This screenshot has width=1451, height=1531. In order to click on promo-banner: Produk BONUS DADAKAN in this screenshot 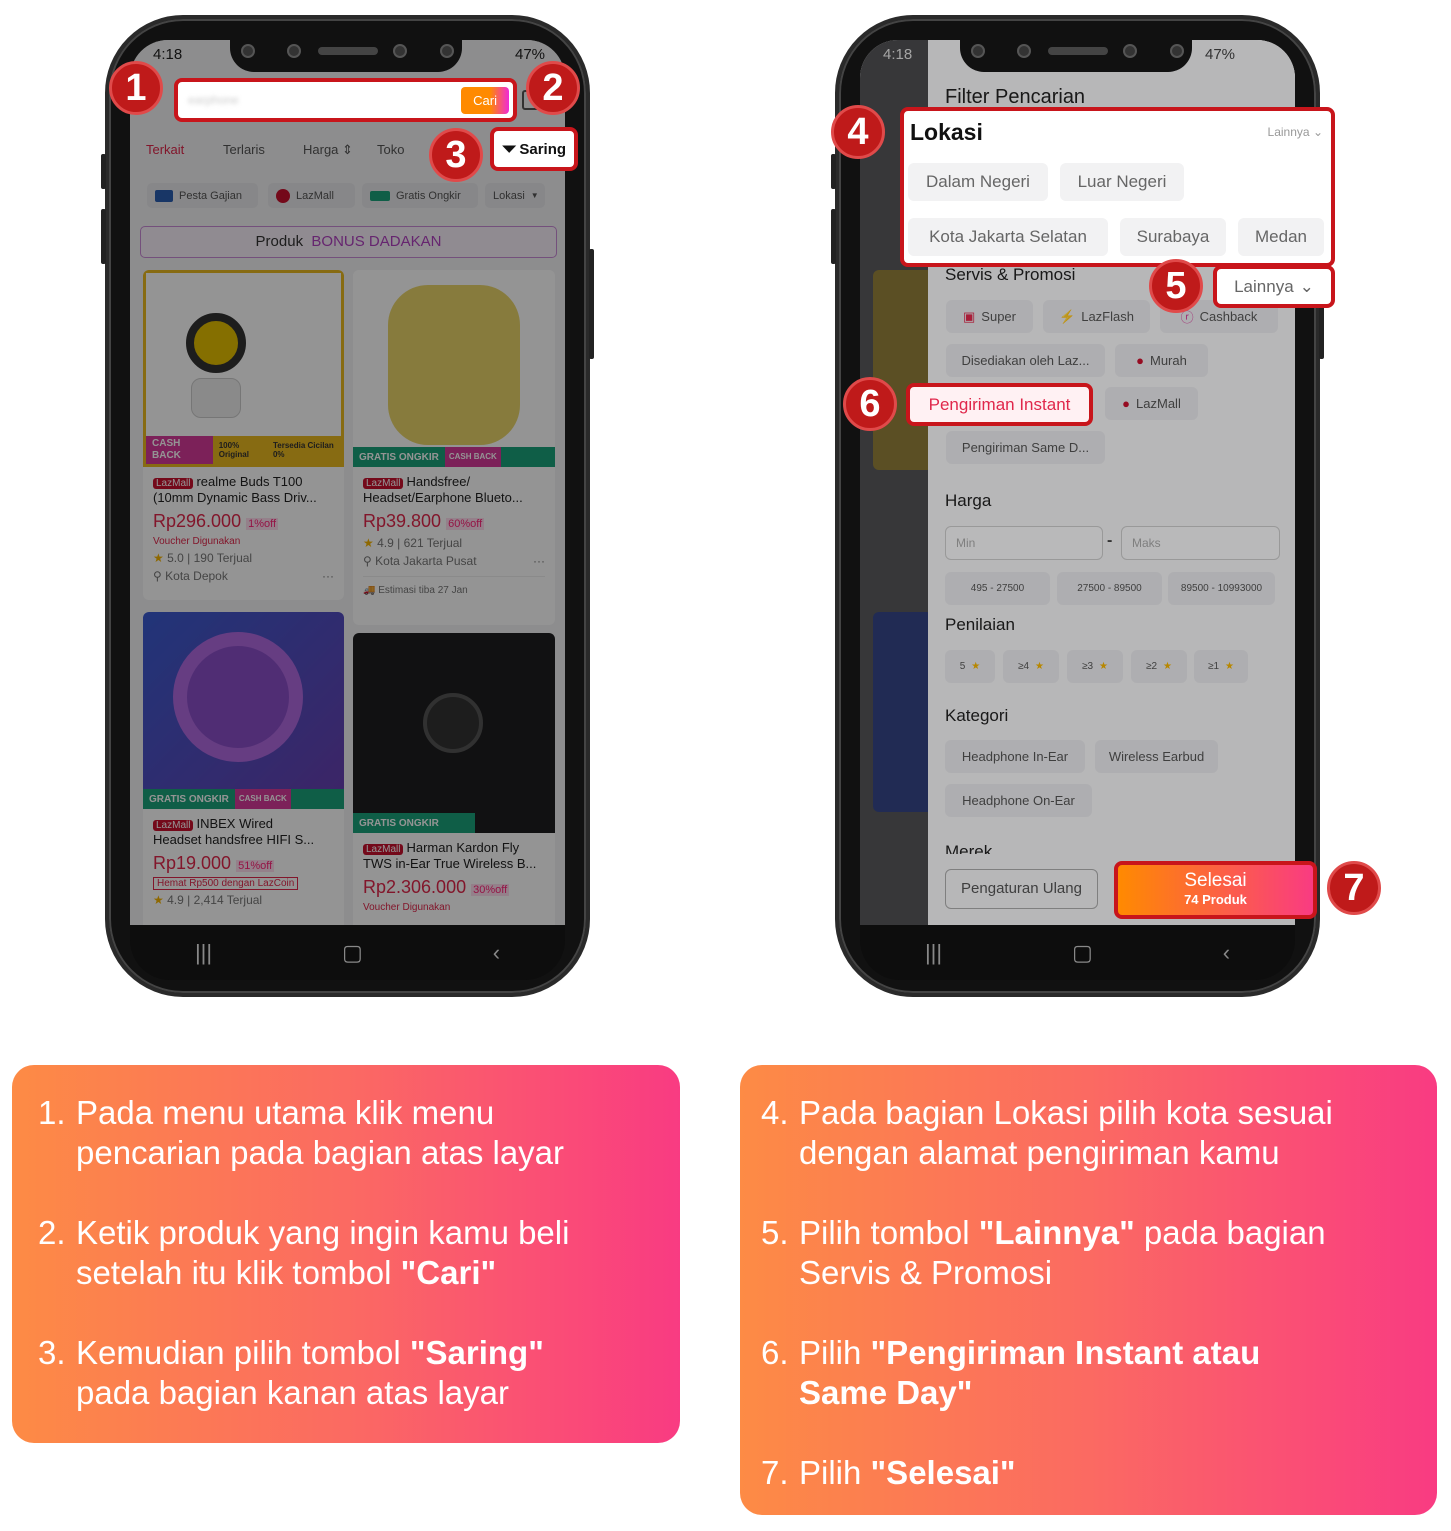, I will do `click(348, 242)`.